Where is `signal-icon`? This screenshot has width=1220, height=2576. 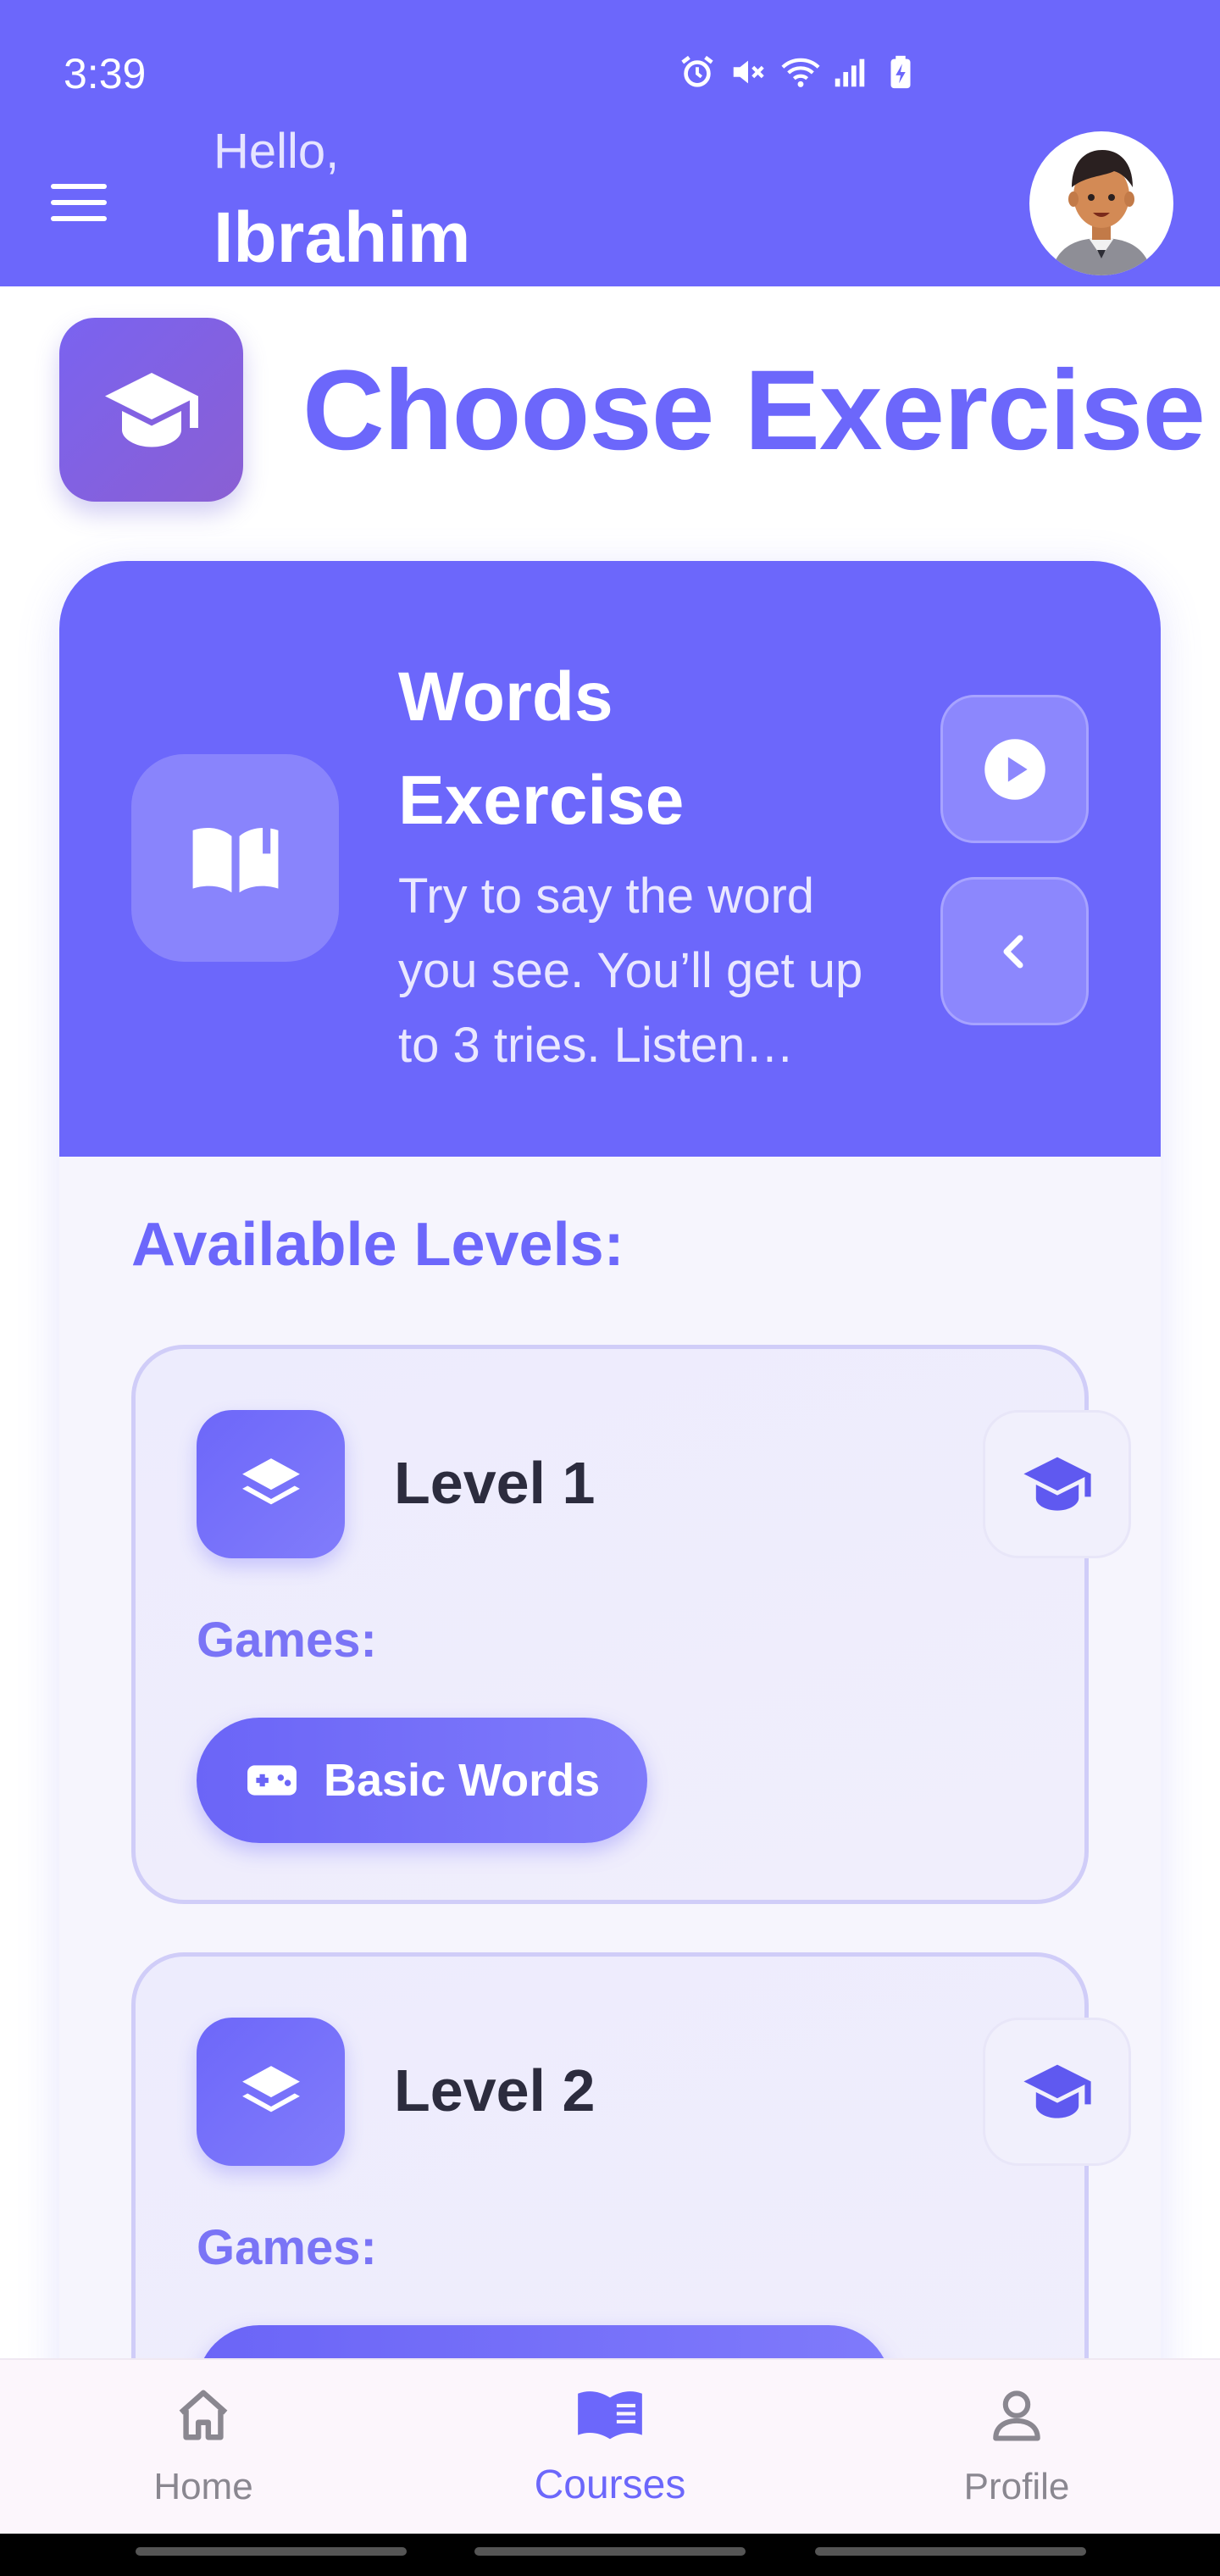
signal-icon is located at coordinates (849, 72).